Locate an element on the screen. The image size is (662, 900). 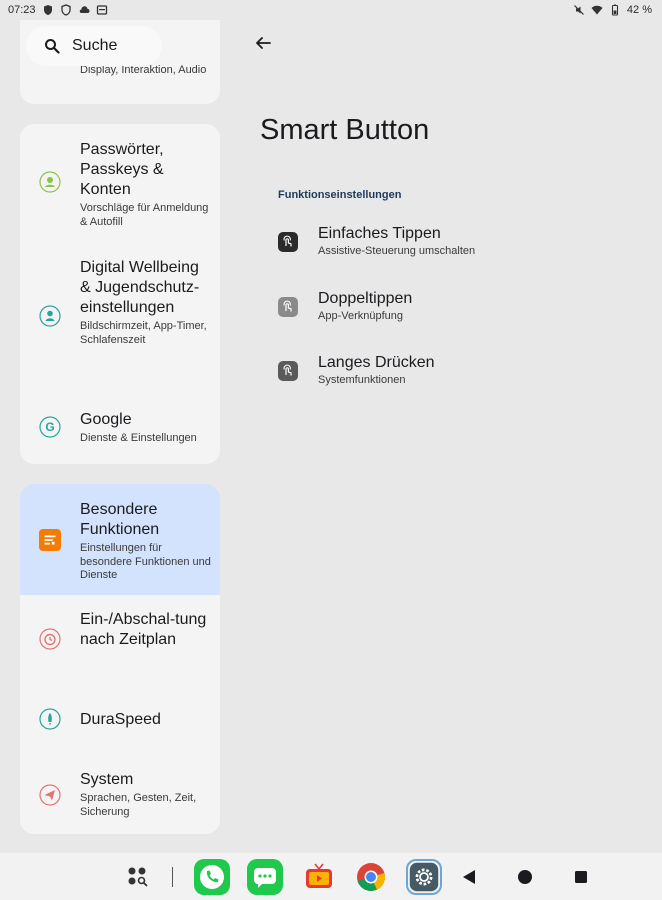
account-icon is located at coordinates (50, 182).